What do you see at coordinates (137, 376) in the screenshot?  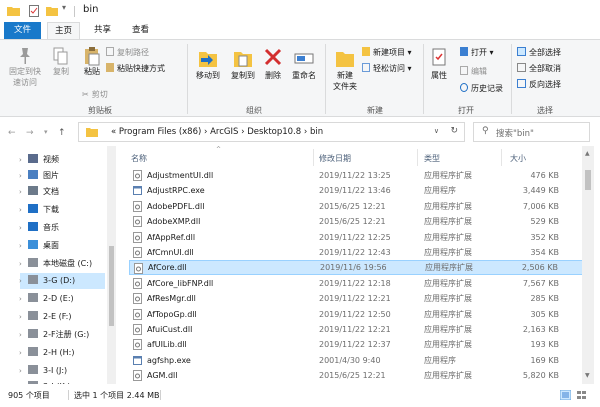 I see `dll-file-icon` at bounding box center [137, 376].